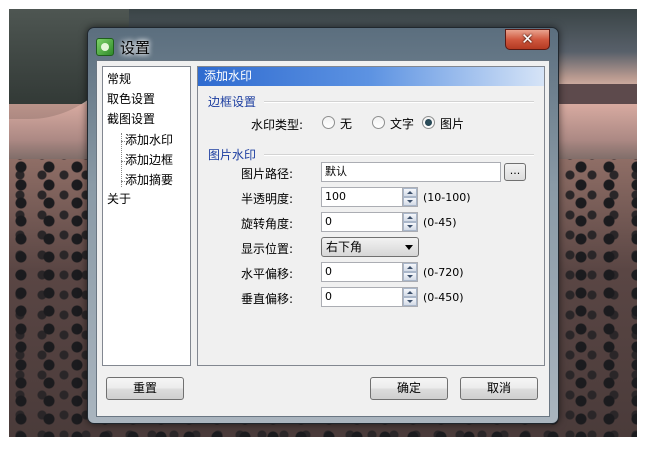  Describe the element at coordinates (447, 197) in the screenshot. I see `opacity-range: (10-100)` at that location.